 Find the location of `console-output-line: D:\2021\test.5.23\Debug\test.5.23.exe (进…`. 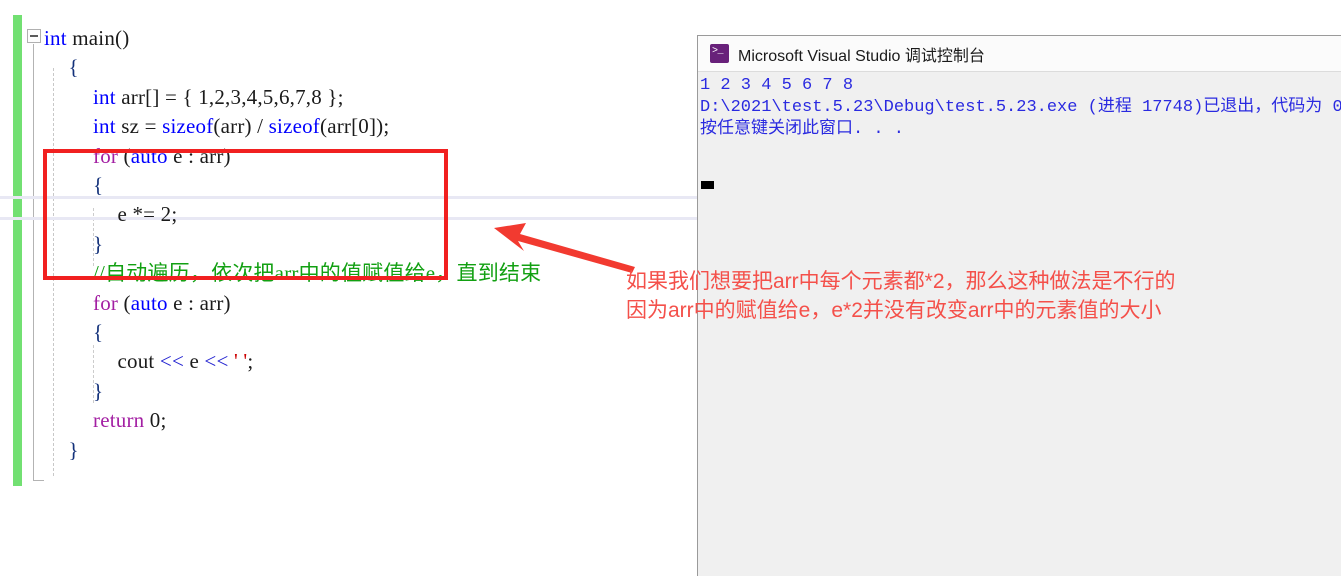

console-output-line: D:\2021\test.5.23\Debug\test.5.23.exe (进… is located at coordinates (1020, 107).